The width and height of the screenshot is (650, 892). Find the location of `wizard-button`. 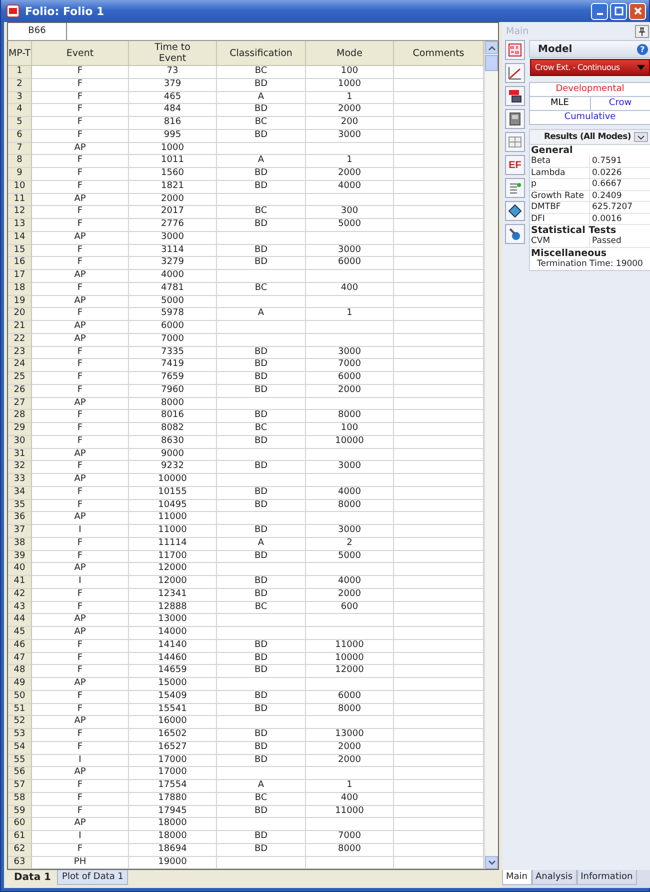

wizard-button is located at coordinates (515, 211).